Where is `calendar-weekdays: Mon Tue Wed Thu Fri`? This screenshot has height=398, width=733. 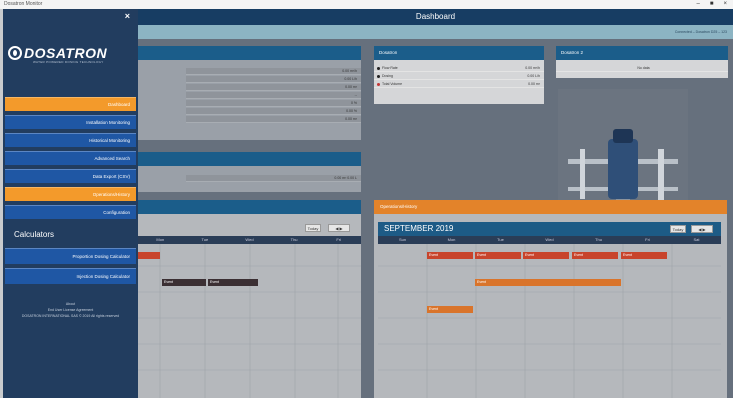
calendar-weekdays: Mon Tue Wed Thu Fri is located at coordinates (249, 240).